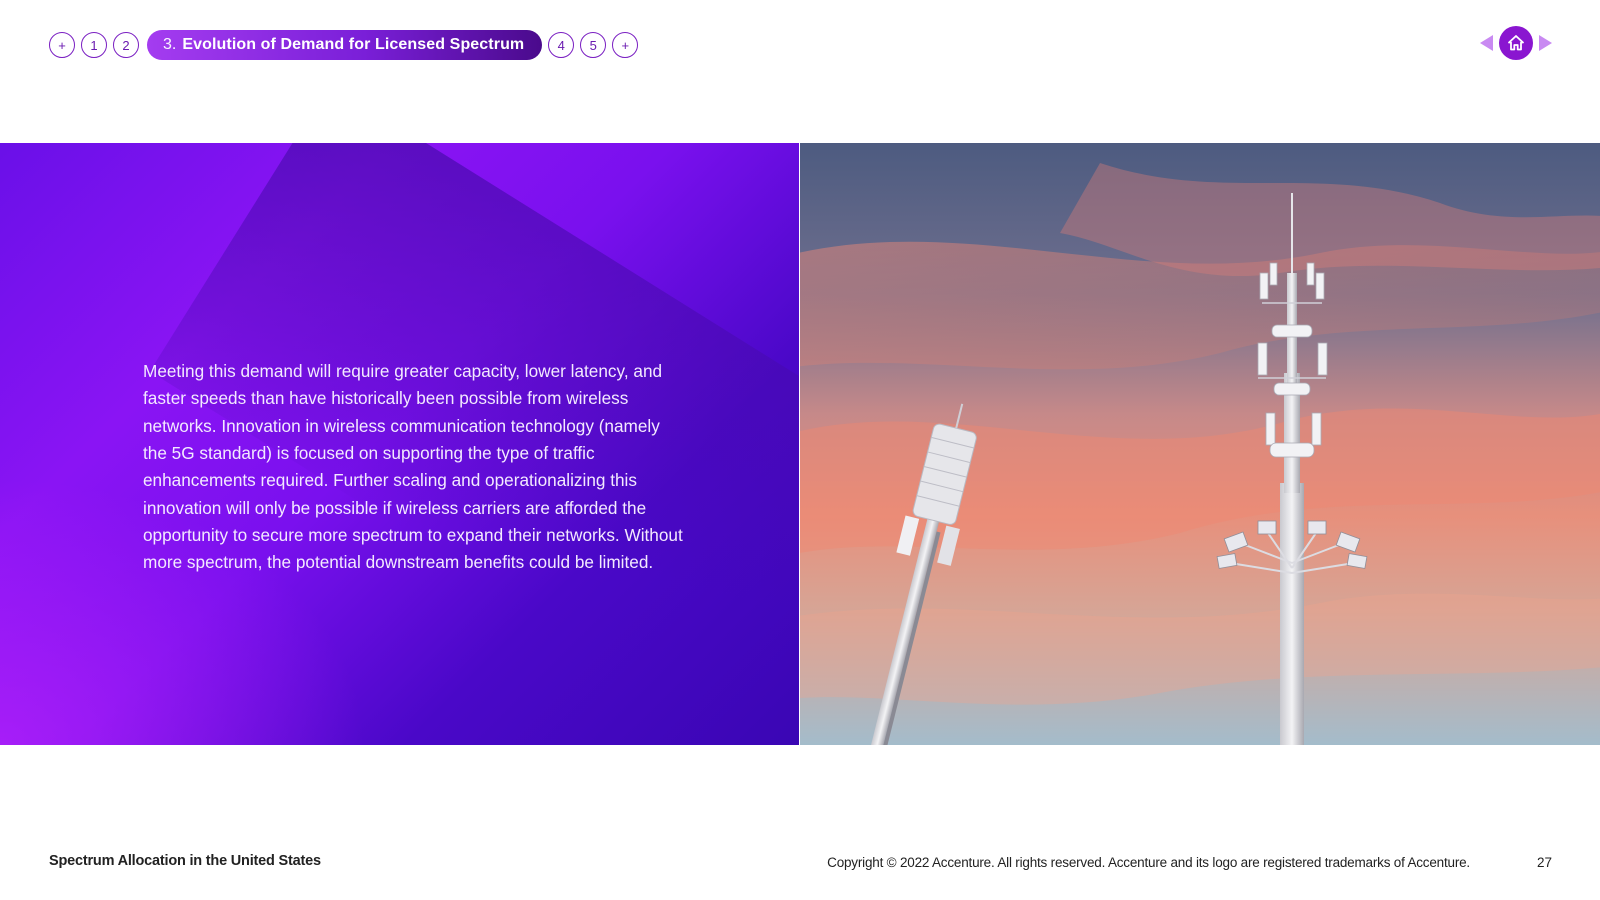  I want to click on home-button, so click(1516, 43).